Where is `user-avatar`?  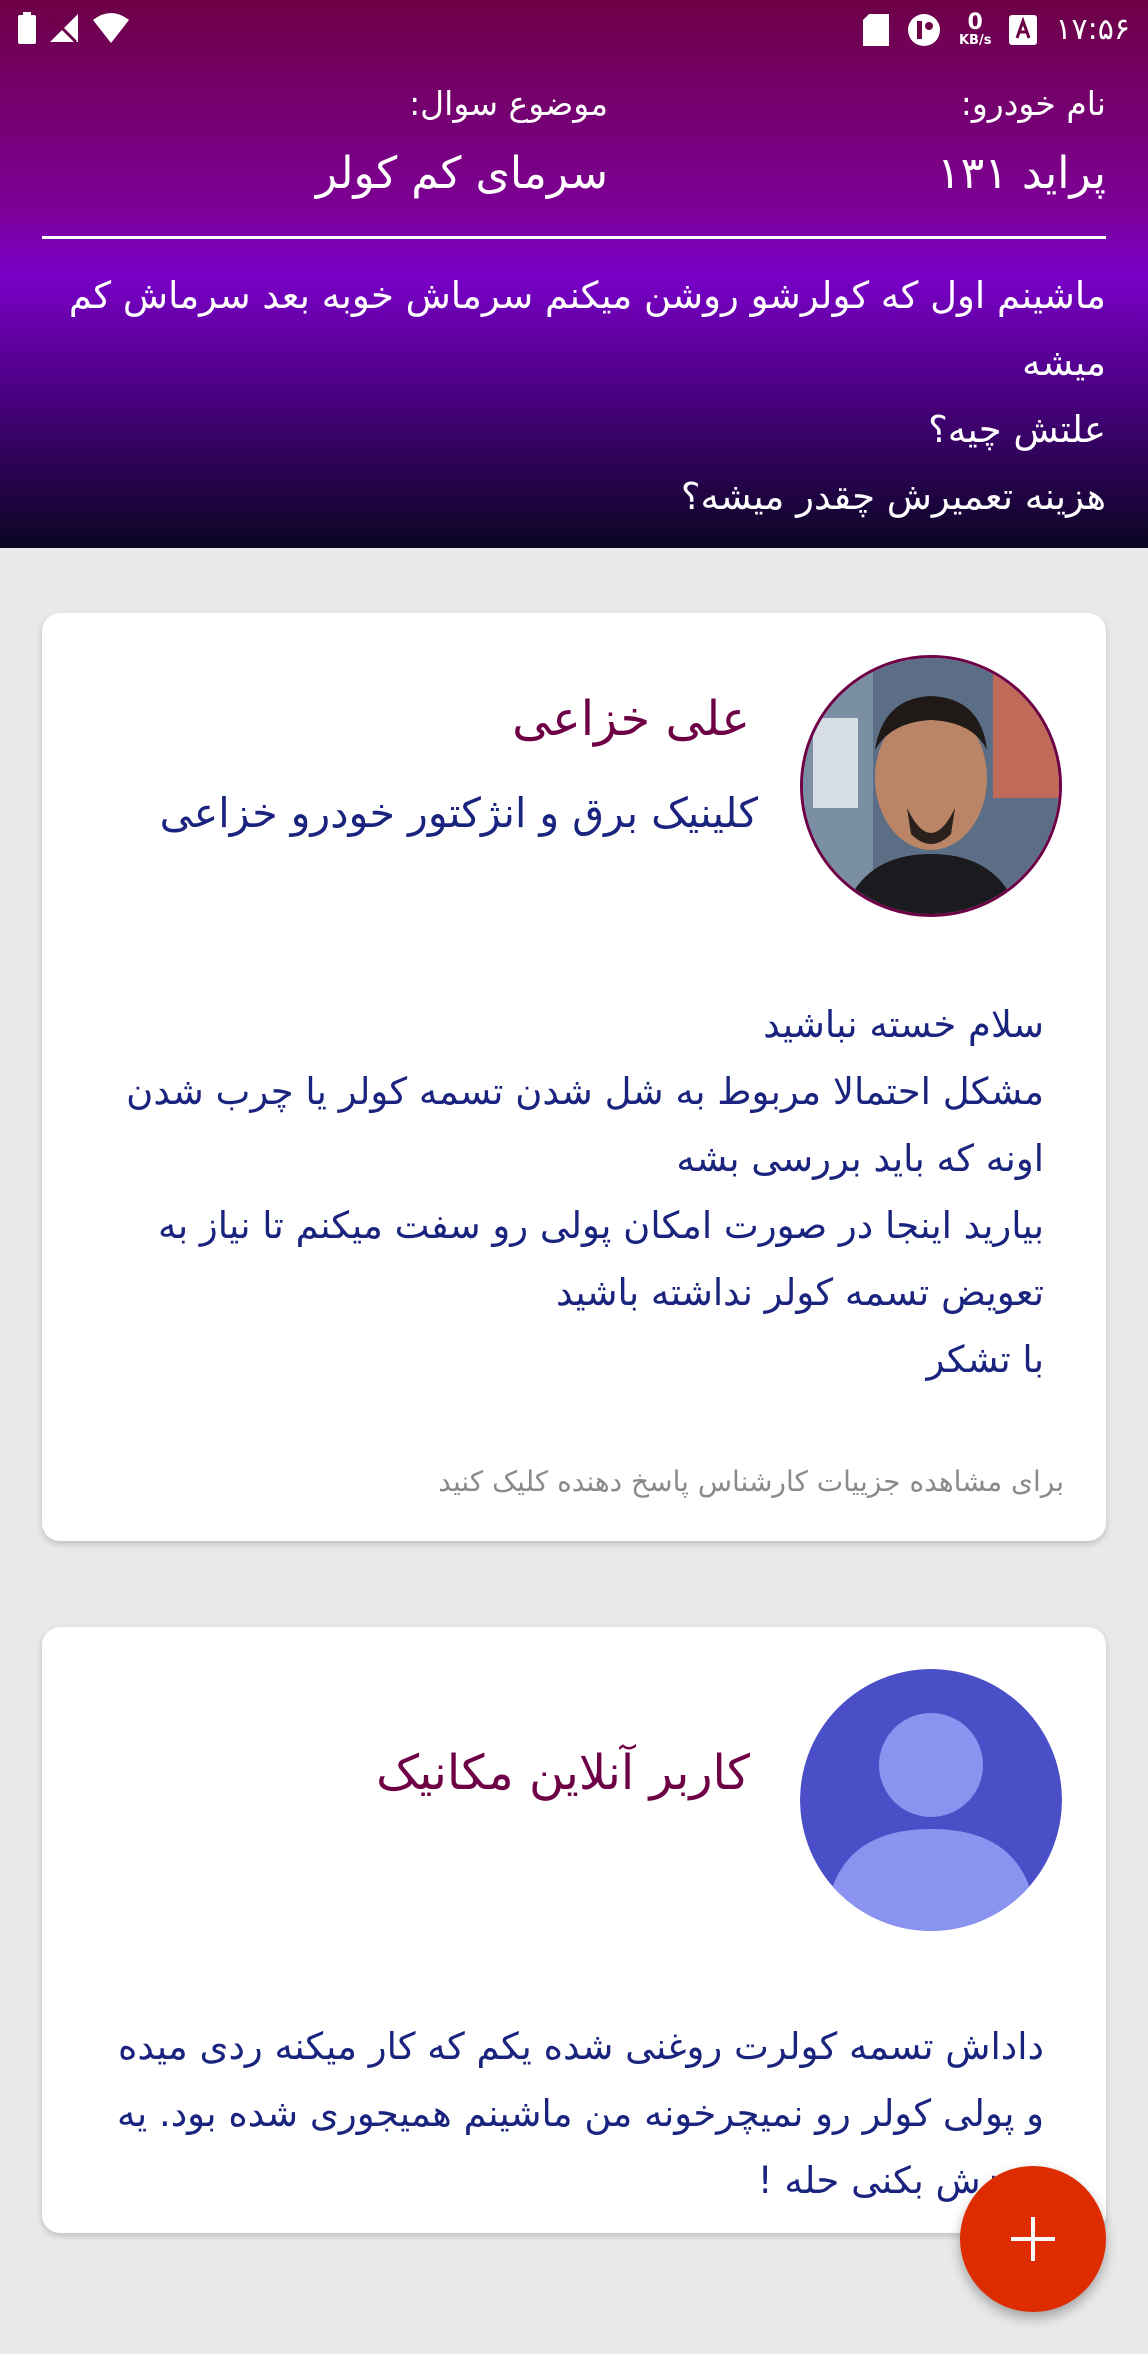
user-avatar is located at coordinates (931, 1800).